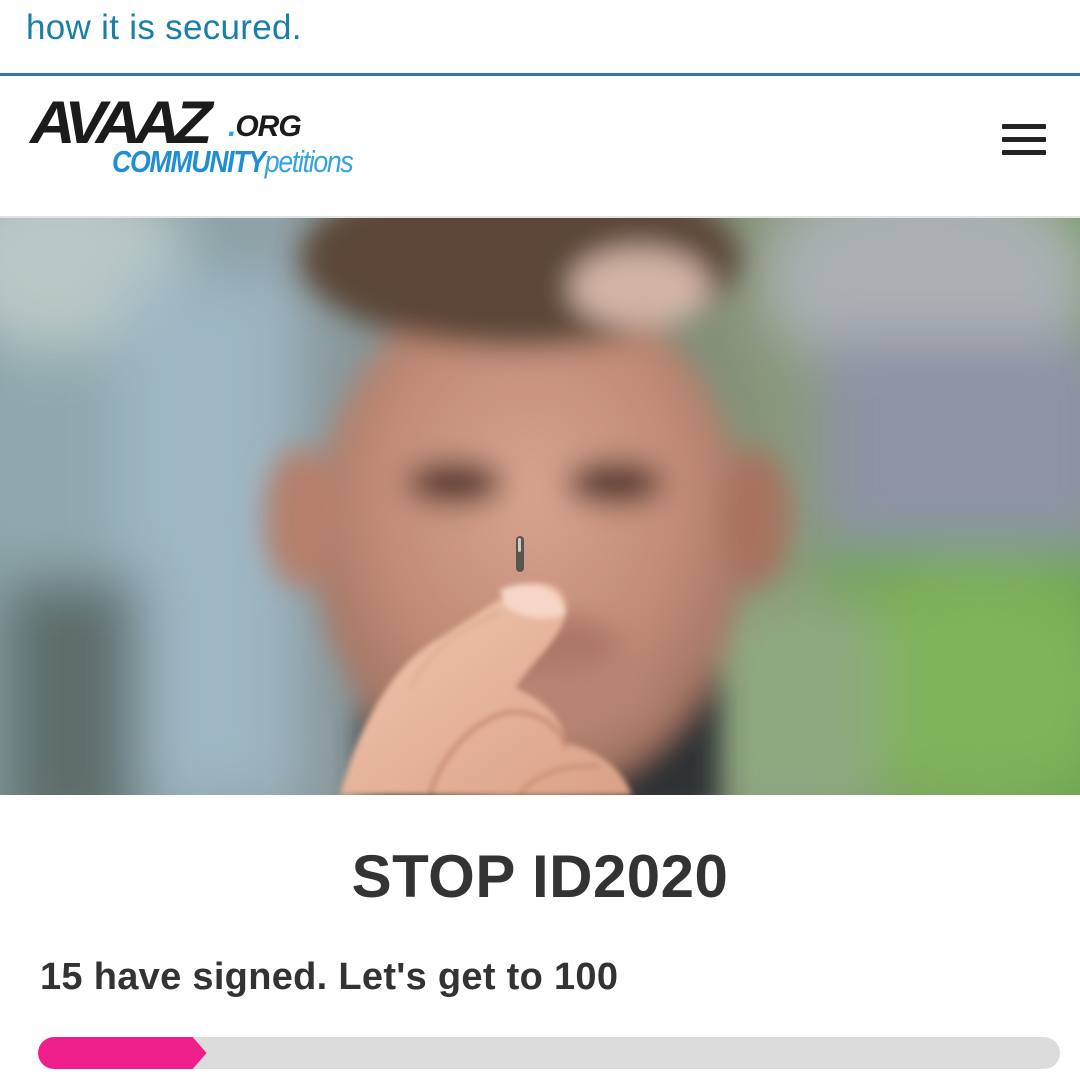 The height and width of the screenshot is (1080, 1080). What do you see at coordinates (549, 1053) in the screenshot?
I see `signature-progress-bar` at bounding box center [549, 1053].